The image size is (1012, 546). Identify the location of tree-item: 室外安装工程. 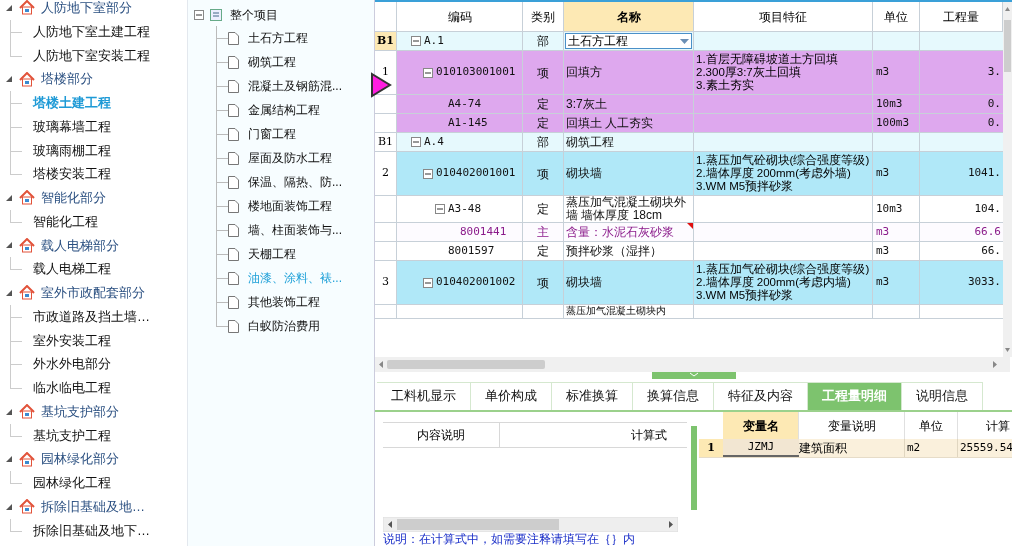
(72, 340).